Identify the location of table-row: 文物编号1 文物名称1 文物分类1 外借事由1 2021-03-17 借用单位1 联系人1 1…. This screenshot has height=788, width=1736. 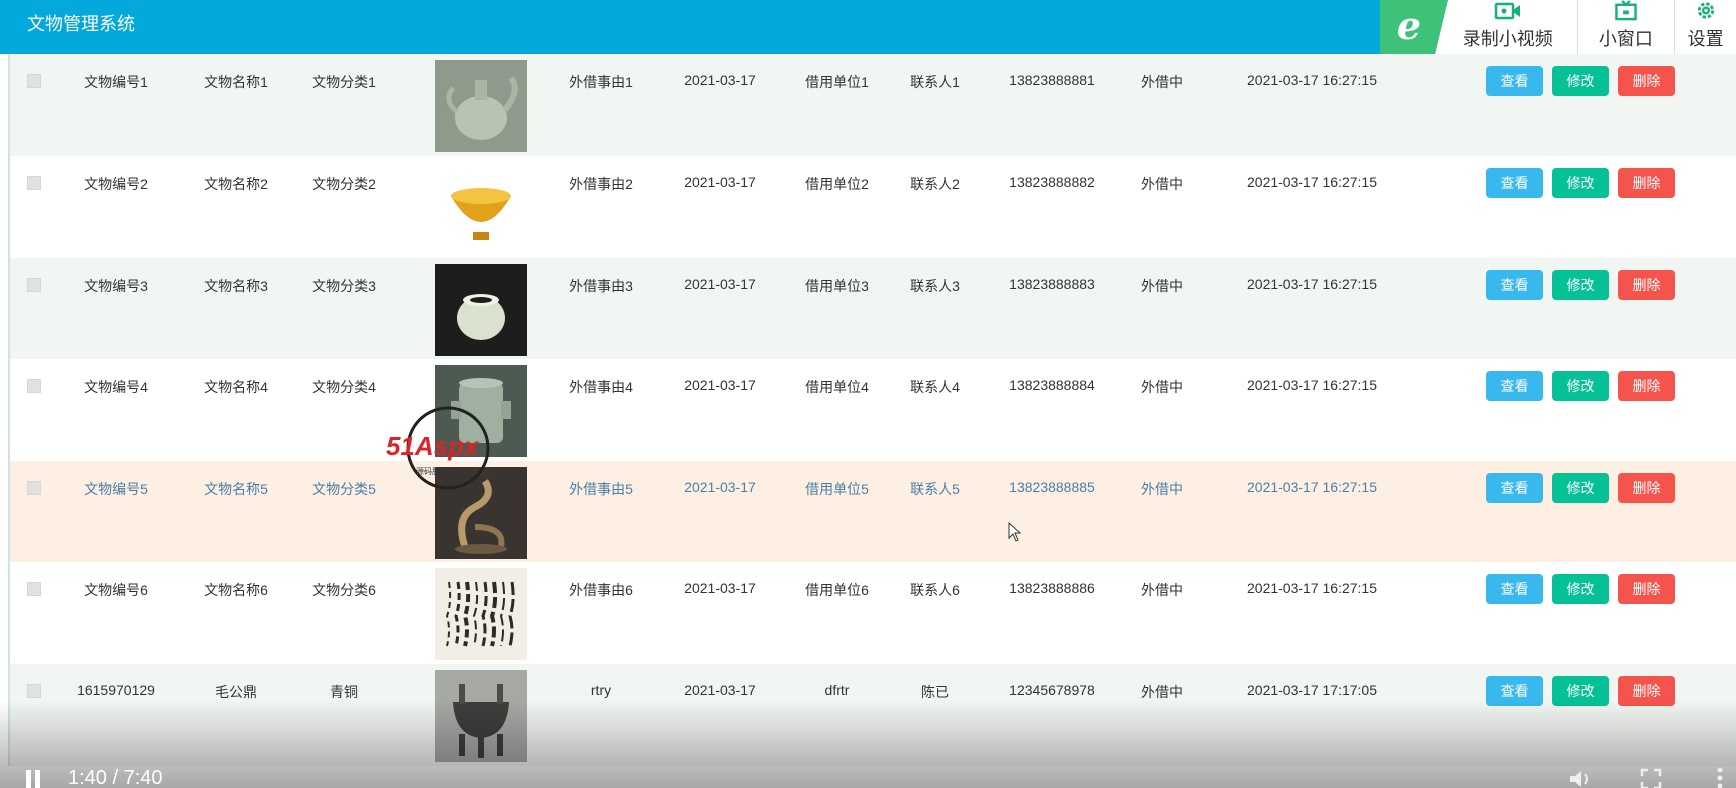
(873, 105).